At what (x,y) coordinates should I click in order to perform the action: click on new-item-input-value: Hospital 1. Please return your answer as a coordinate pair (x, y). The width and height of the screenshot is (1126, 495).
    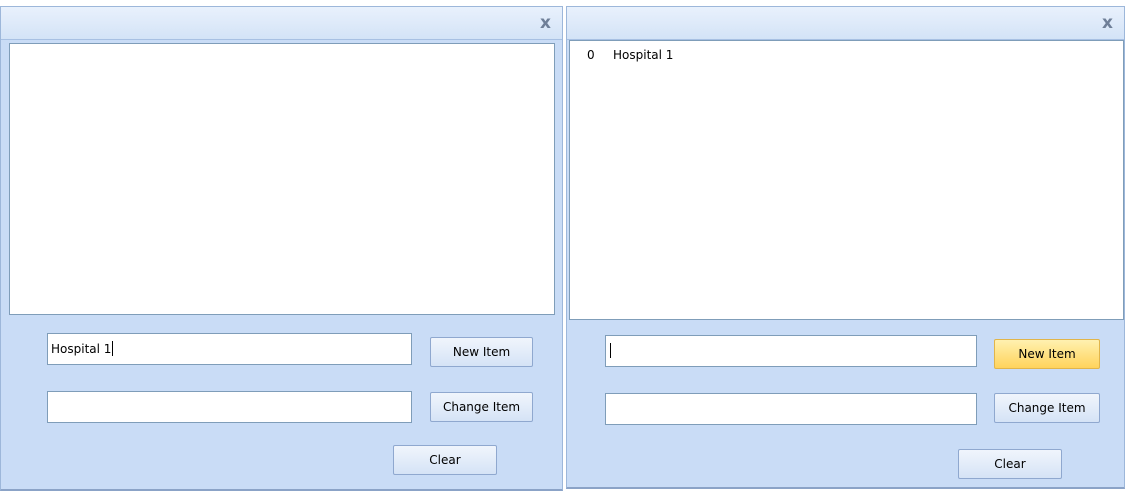
    Looking at the image, I should click on (81, 349).